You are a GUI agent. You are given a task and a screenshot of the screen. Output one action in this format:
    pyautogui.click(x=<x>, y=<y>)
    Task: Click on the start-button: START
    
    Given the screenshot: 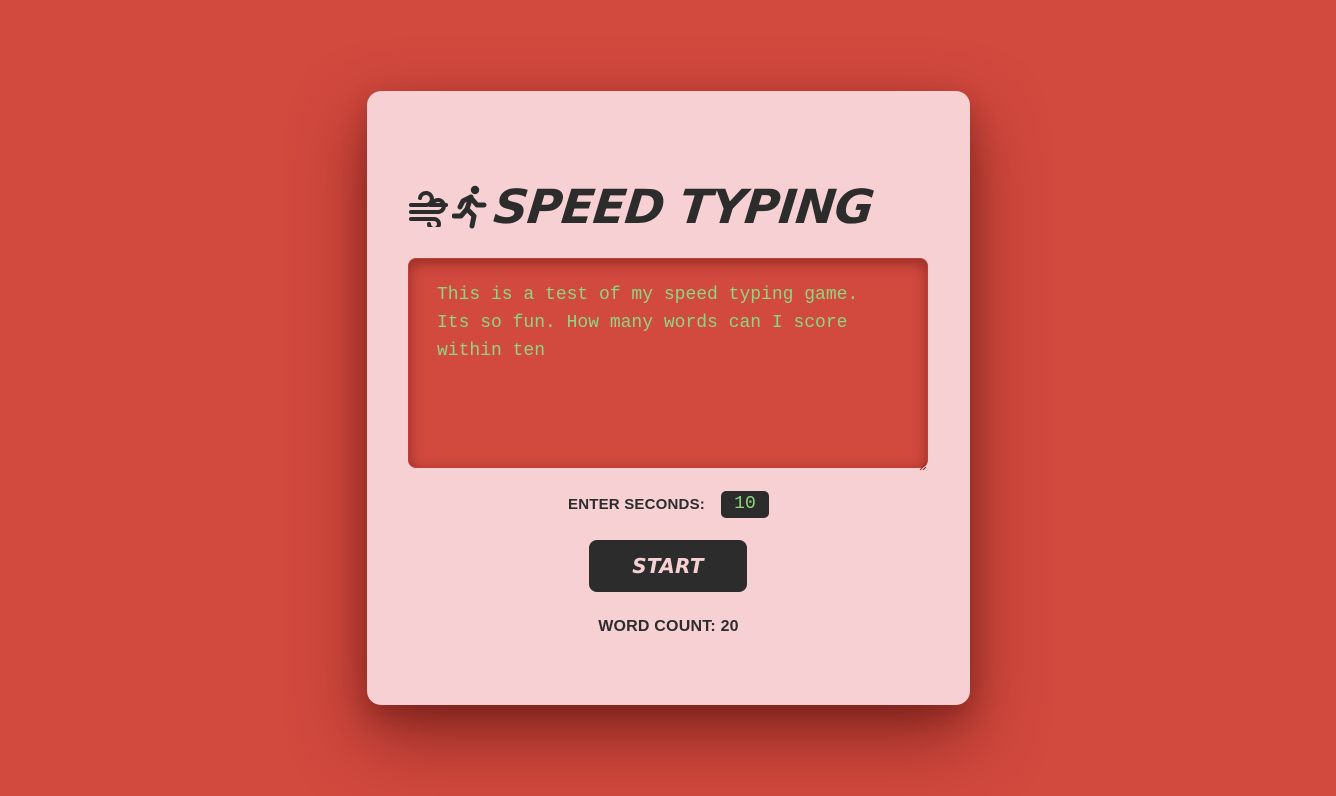 What is the action you would take?
    pyautogui.click(x=668, y=566)
    